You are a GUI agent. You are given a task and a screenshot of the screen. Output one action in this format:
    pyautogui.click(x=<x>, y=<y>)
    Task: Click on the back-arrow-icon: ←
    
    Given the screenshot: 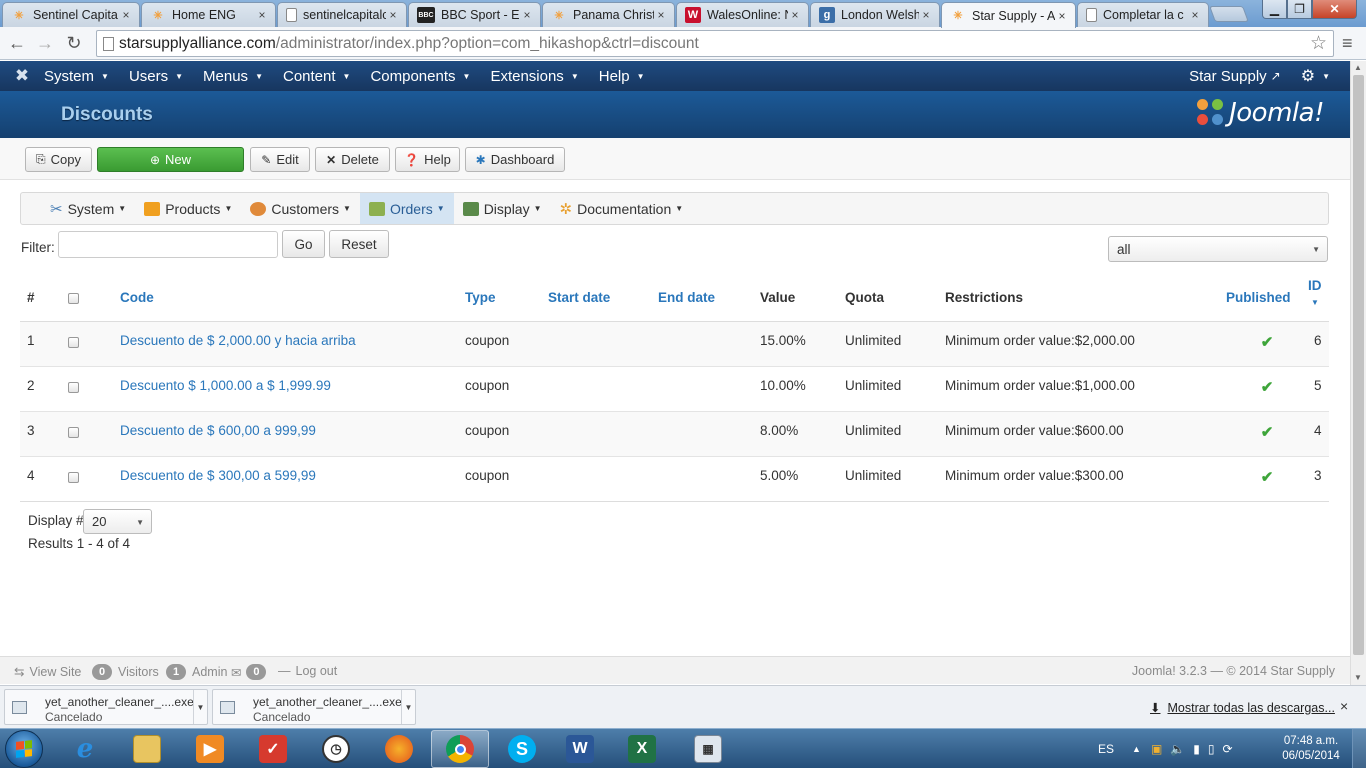 What is the action you would take?
    pyautogui.click(x=17, y=43)
    